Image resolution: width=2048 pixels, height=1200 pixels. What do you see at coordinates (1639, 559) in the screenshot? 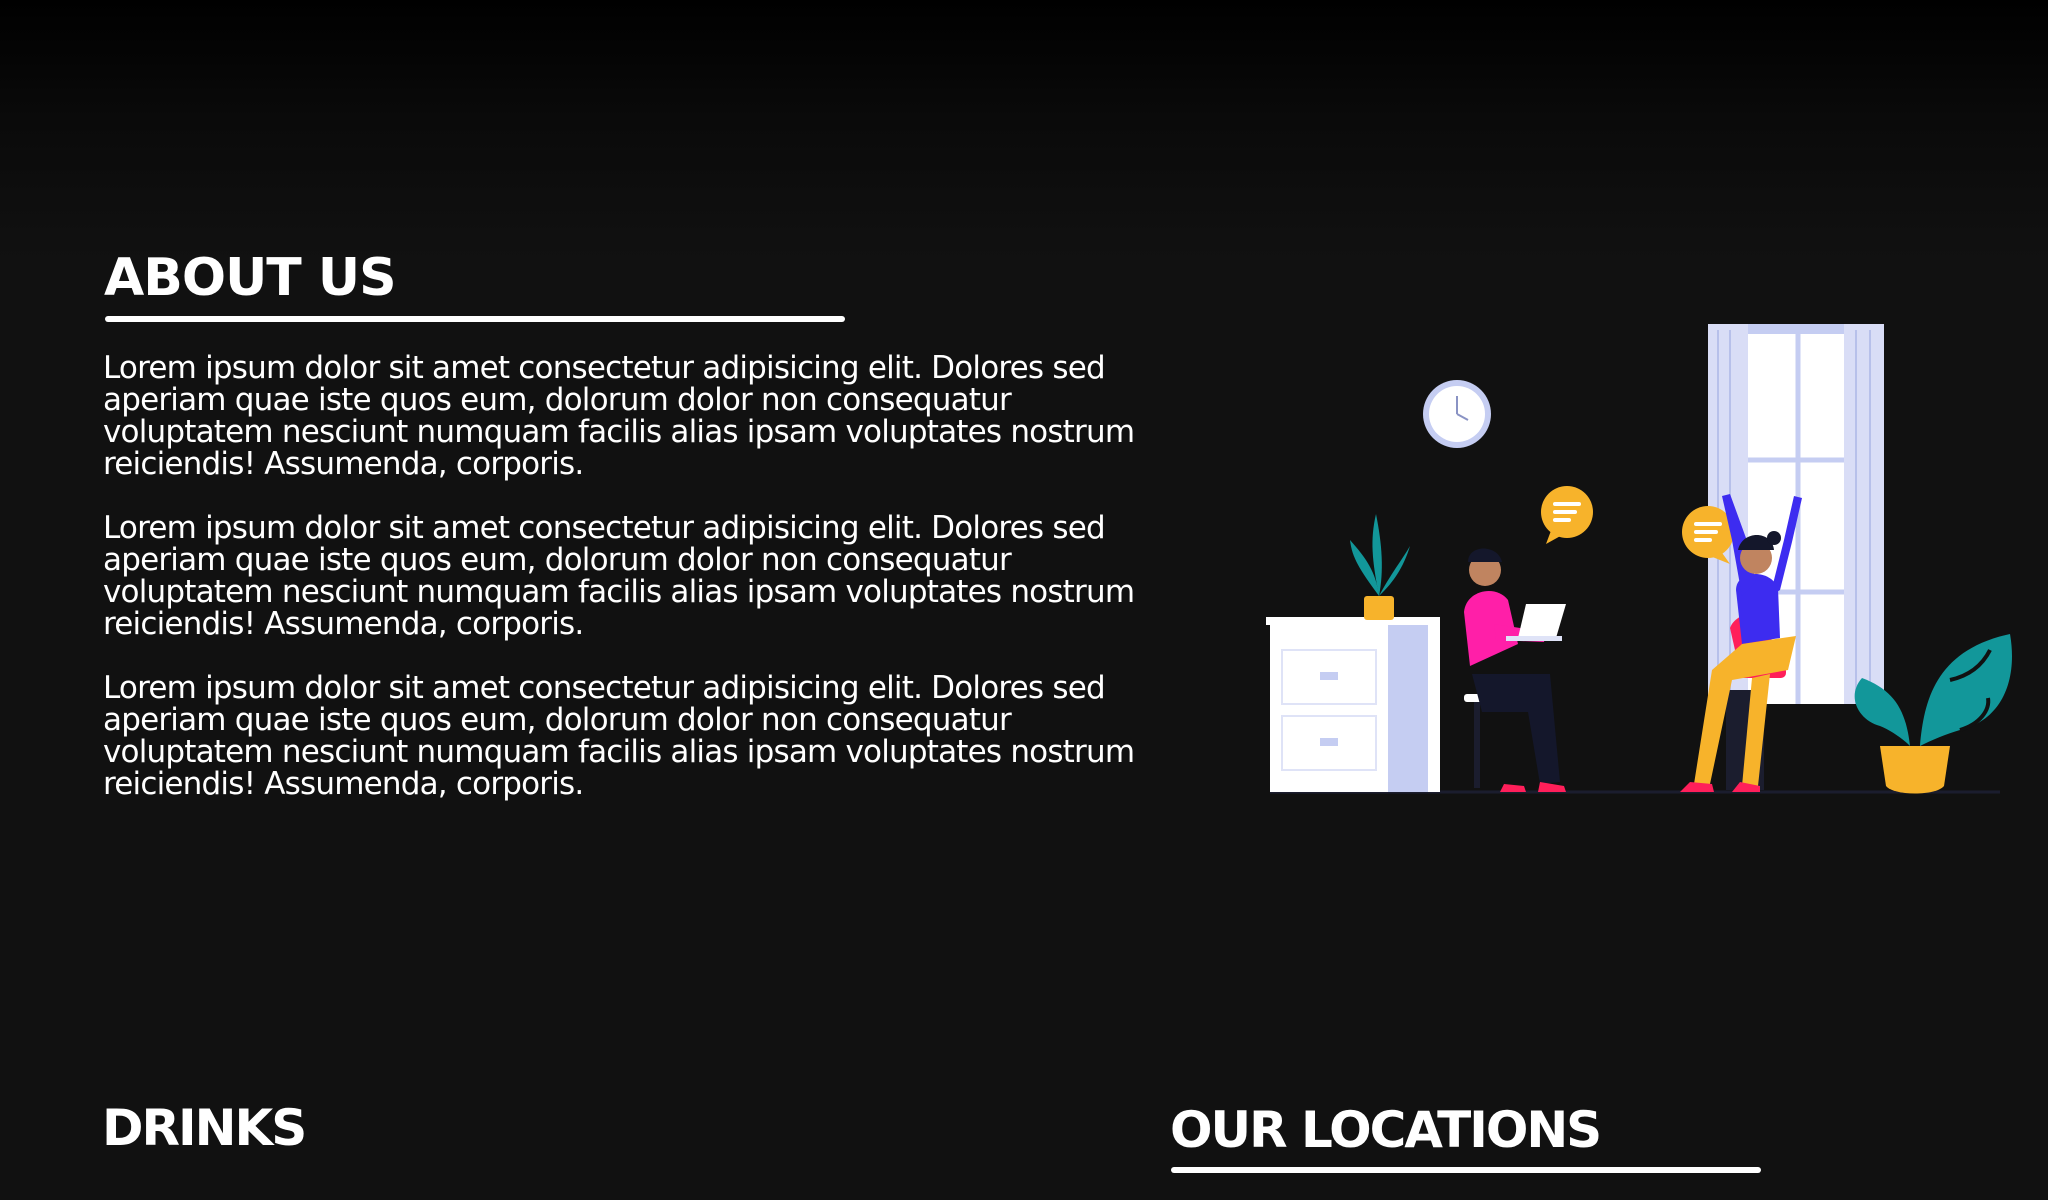
I see `office-chat-illustration` at bounding box center [1639, 559].